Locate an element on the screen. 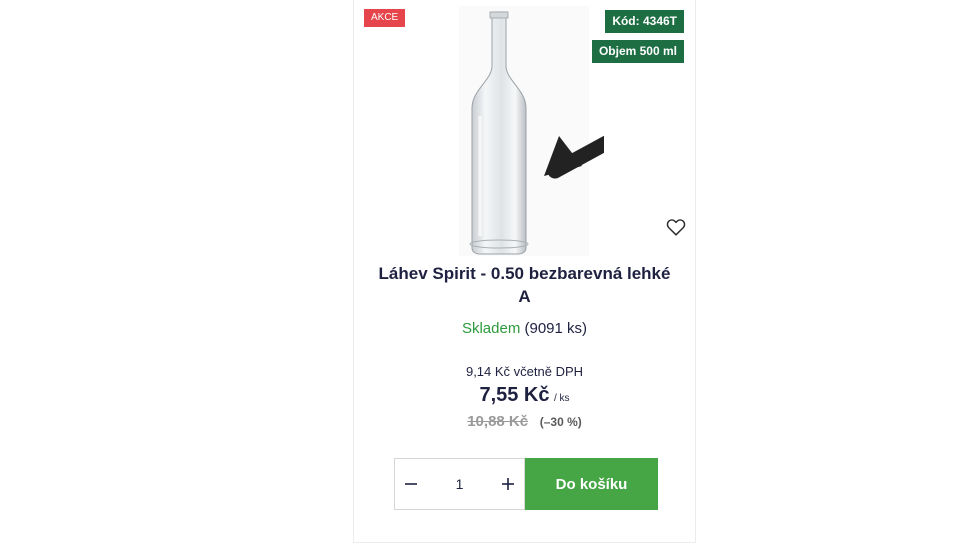 The height and width of the screenshot is (545, 973). discount-percent: (–30 %) is located at coordinates (560, 422).